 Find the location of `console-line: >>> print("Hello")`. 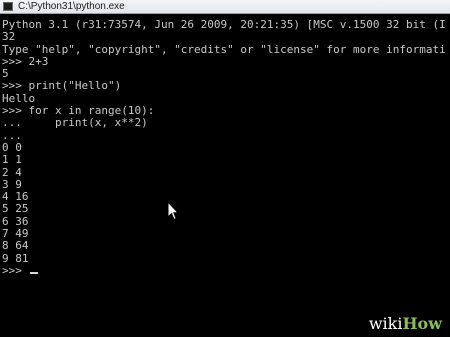

console-line: >>> print("Hello") is located at coordinates (62, 86).